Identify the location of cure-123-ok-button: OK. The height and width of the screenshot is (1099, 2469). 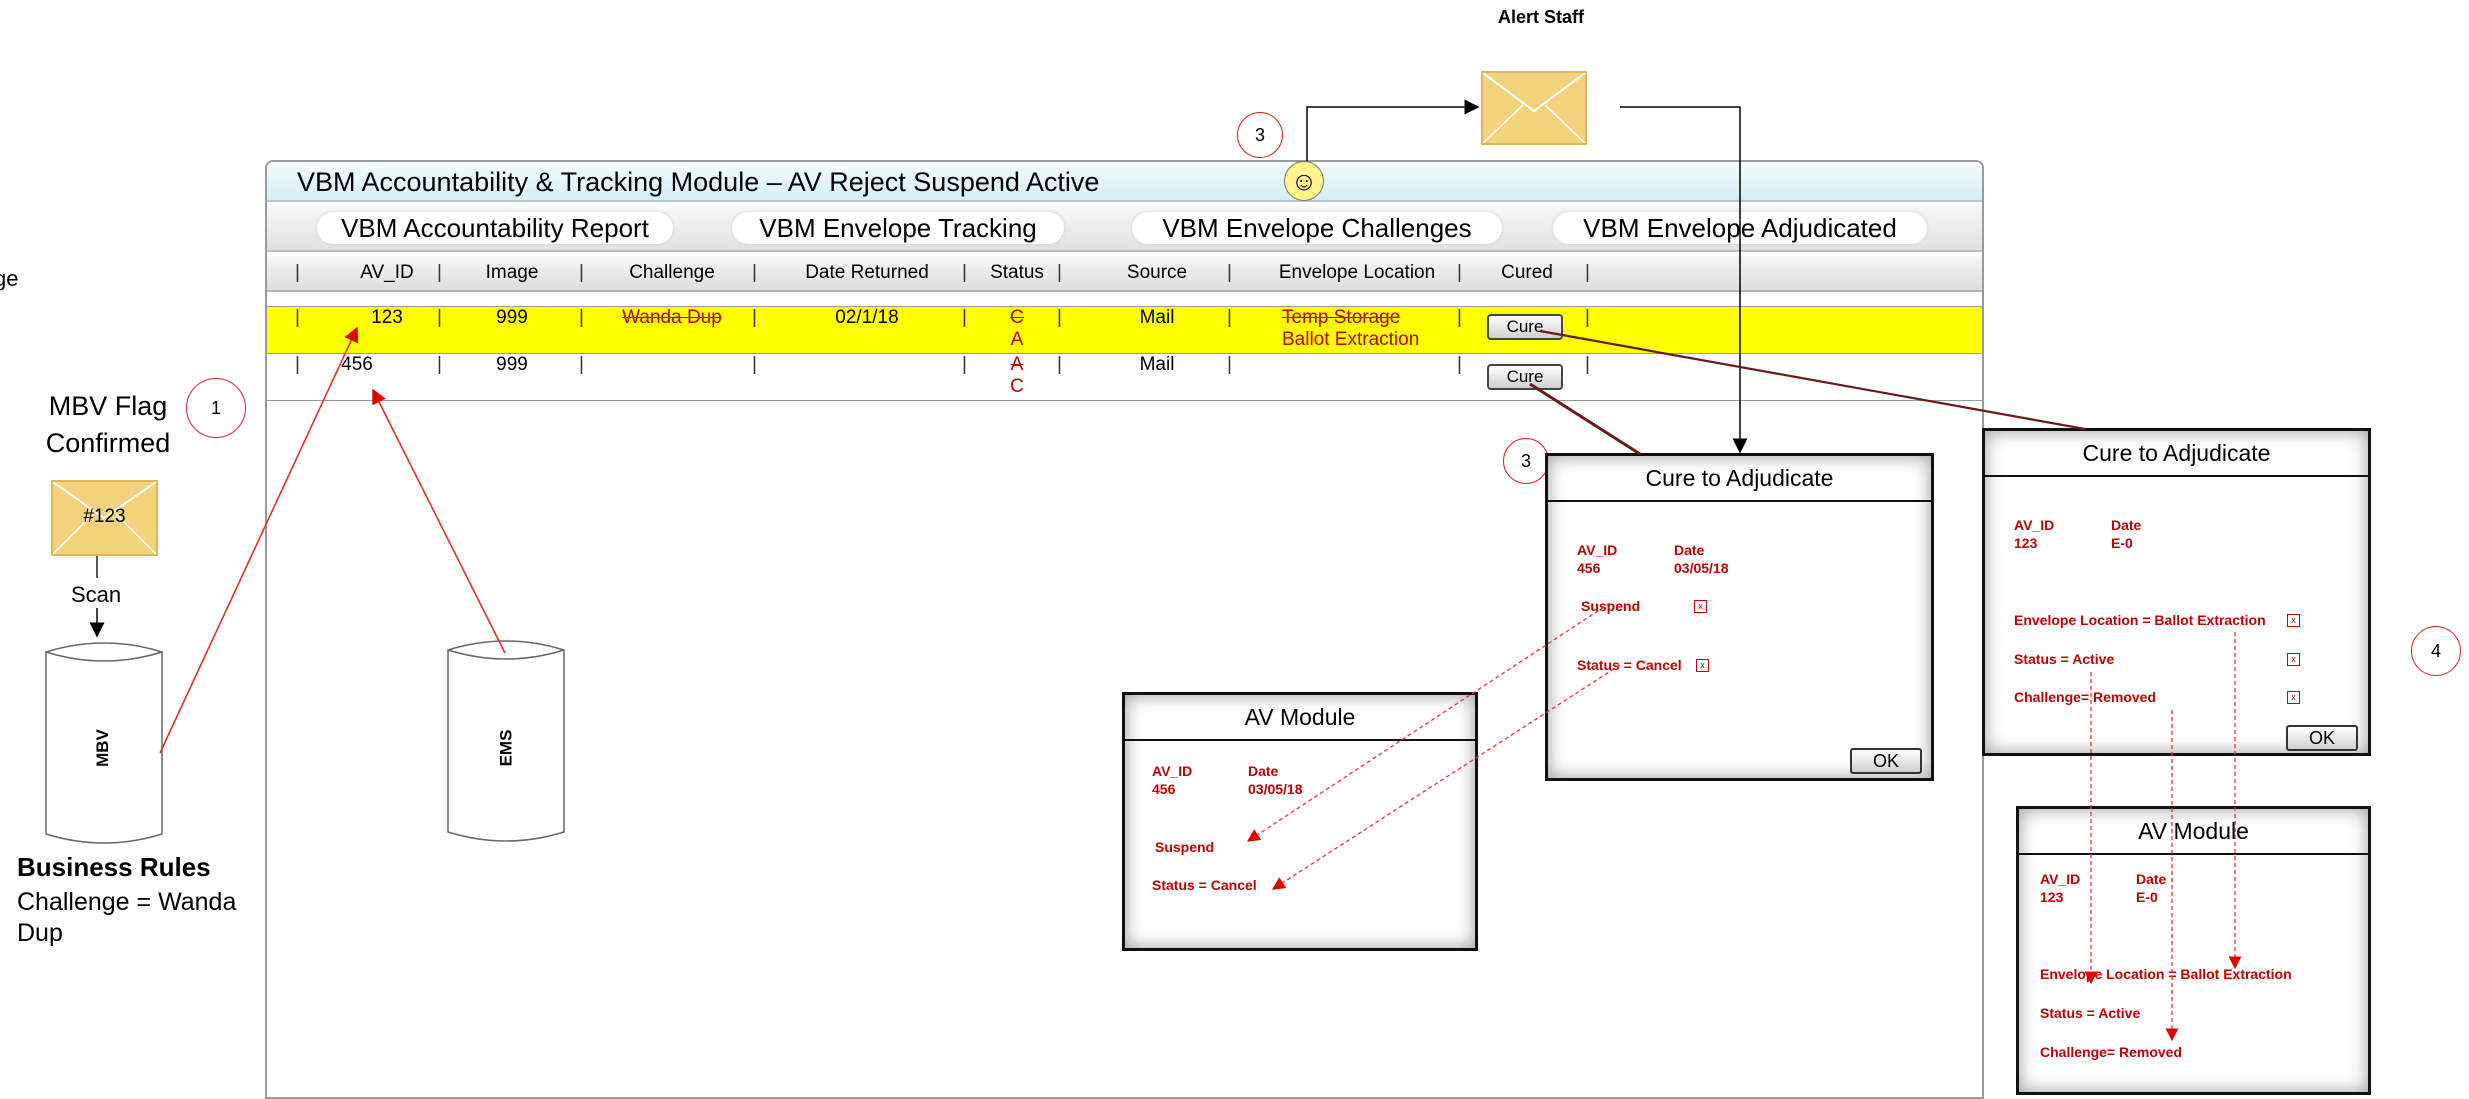
(2322, 738).